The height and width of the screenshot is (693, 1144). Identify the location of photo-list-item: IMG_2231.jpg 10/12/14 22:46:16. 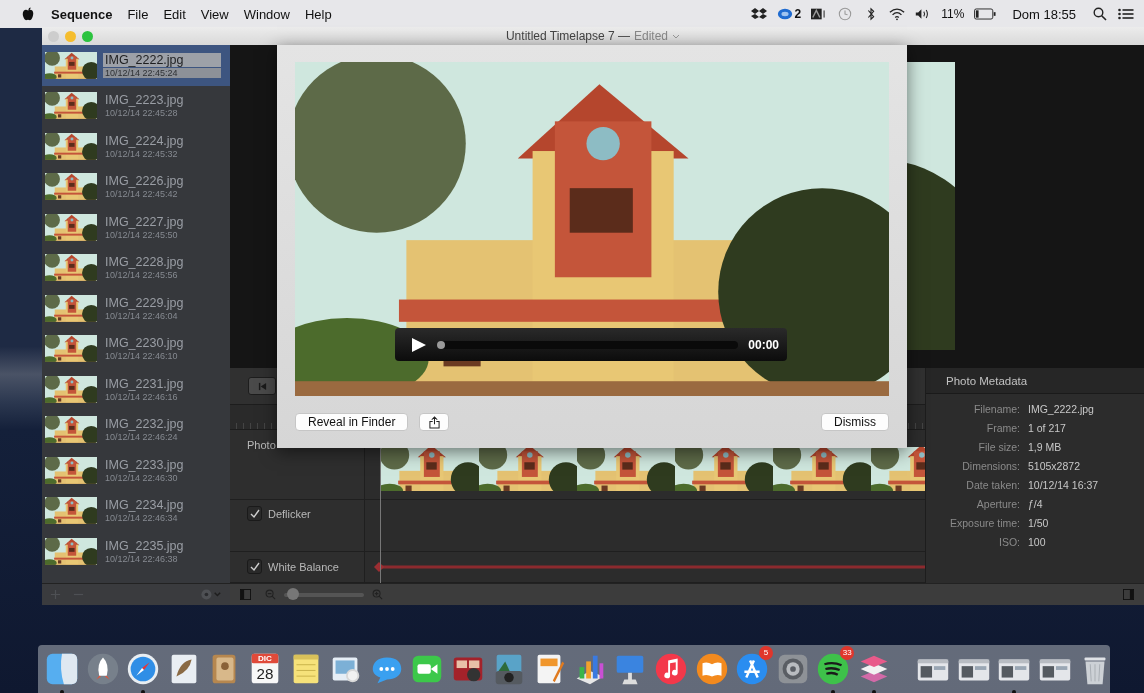
(136, 389).